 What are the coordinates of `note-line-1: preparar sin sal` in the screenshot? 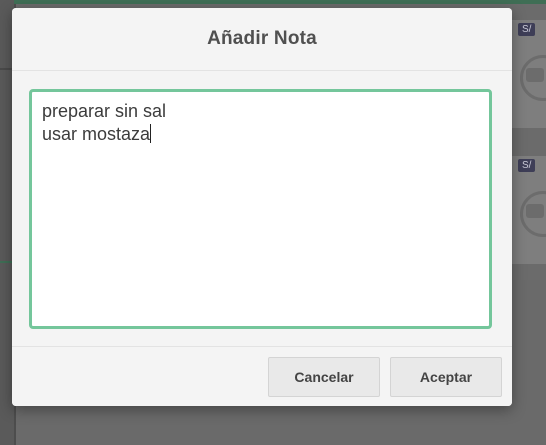 It's located at (104, 111).